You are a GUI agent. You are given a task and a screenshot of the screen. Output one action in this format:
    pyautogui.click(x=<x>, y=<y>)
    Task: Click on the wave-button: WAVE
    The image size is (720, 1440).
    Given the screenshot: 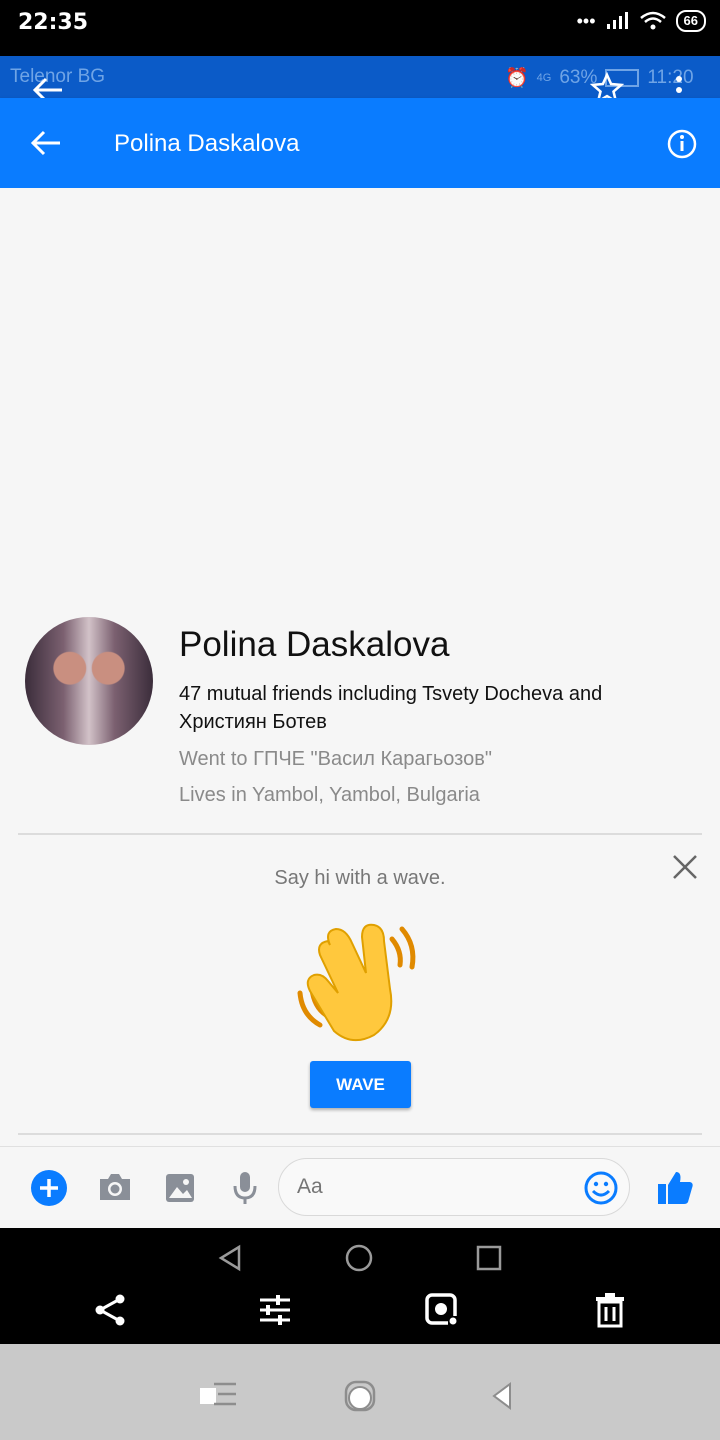 What is the action you would take?
    pyautogui.click(x=360, y=1084)
    